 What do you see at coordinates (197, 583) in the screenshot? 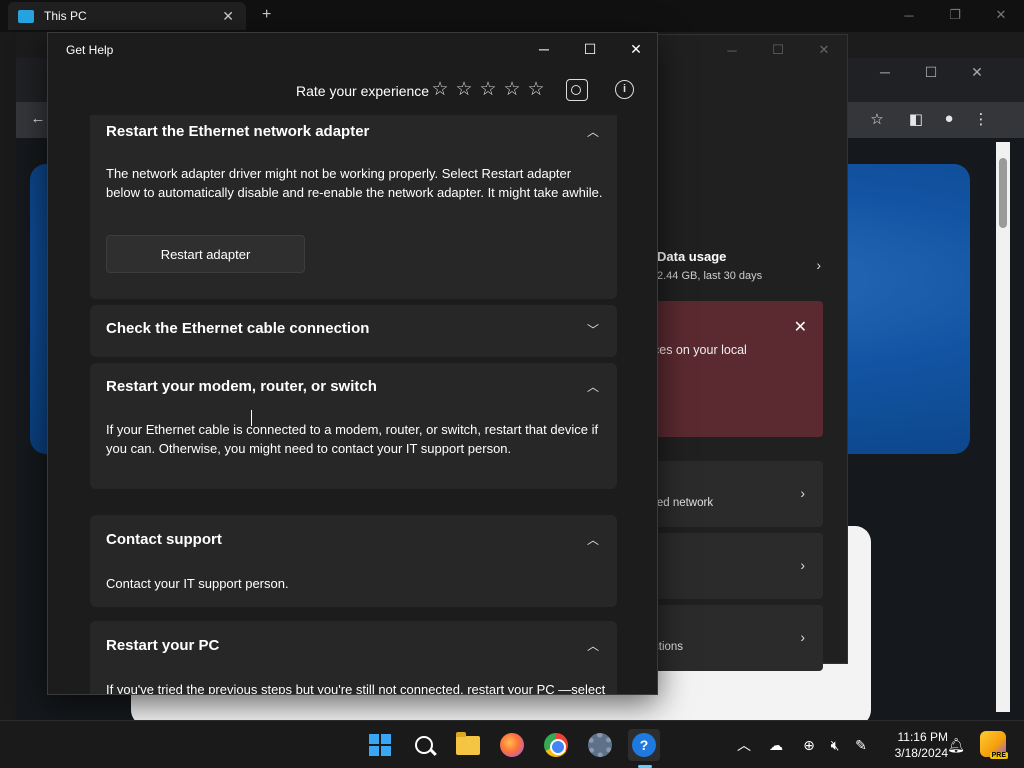
I see `card-body: Contact your IT support person.` at bounding box center [197, 583].